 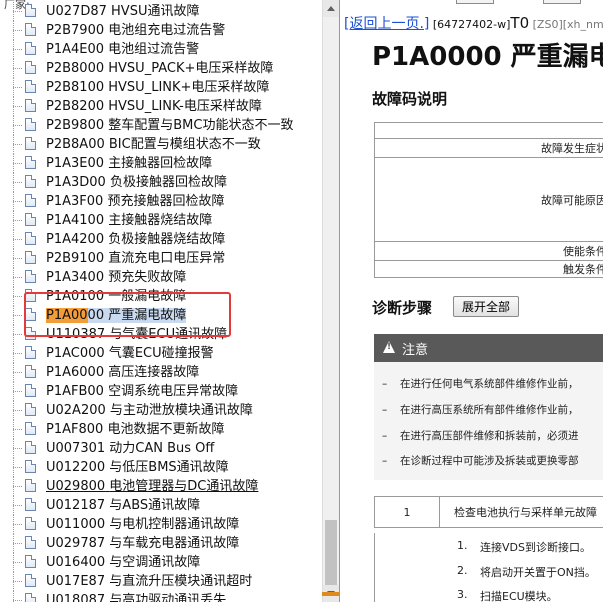 I want to click on tree-item-label: U012200 与低压BMS通讯故障, so click(x=137, y=467).